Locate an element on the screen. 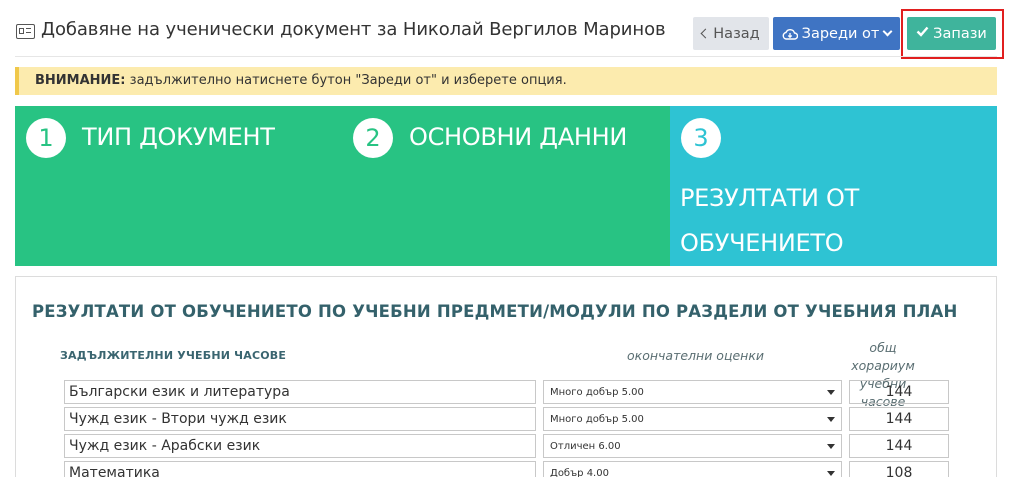 This screenshot has width=1011, height=477. step-label: ТИП ДОКУМЕНТ is located at coordinates (178, 137).